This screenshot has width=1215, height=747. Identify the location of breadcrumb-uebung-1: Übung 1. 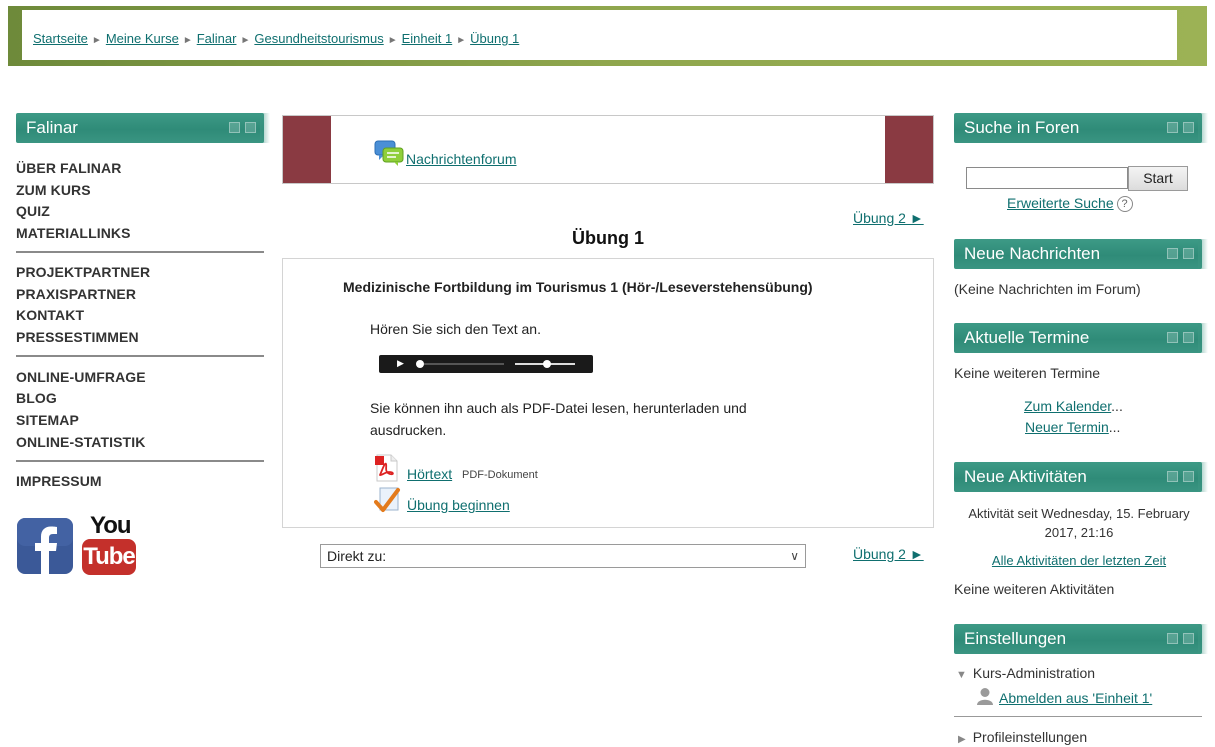
(494, 38).